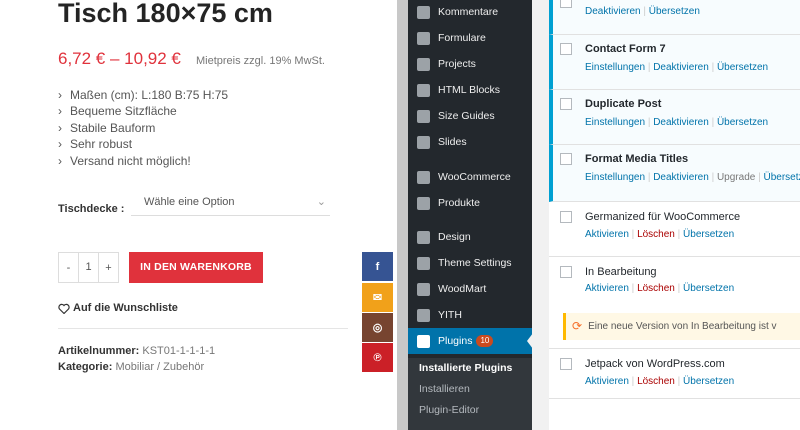 This screenshot has height=430, width=800. I want to click on plugin-icon, so click(423, 341).